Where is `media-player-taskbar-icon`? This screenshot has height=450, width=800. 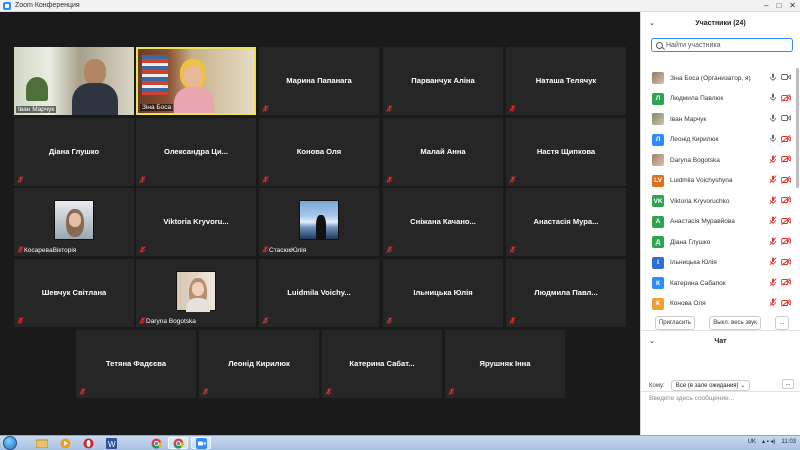 media-player-taskbar-icon is located at coordinates (65, 443).